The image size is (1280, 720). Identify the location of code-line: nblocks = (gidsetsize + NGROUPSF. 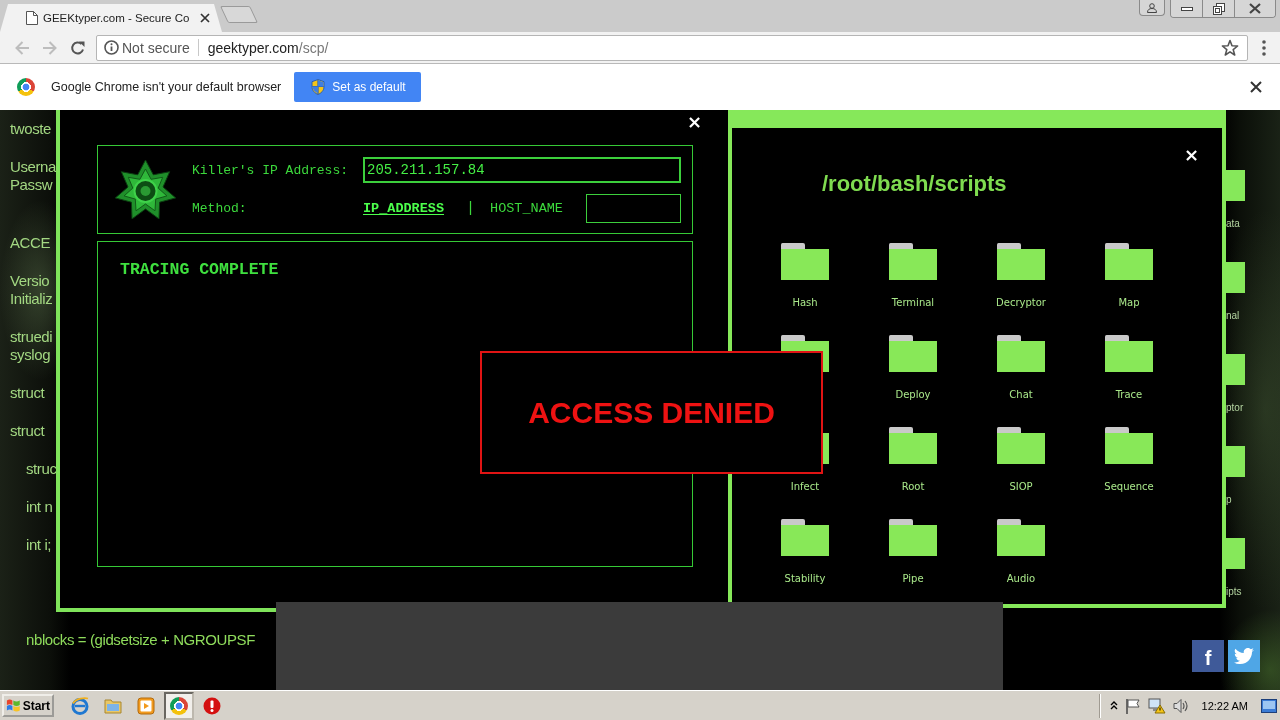
(140, 640).